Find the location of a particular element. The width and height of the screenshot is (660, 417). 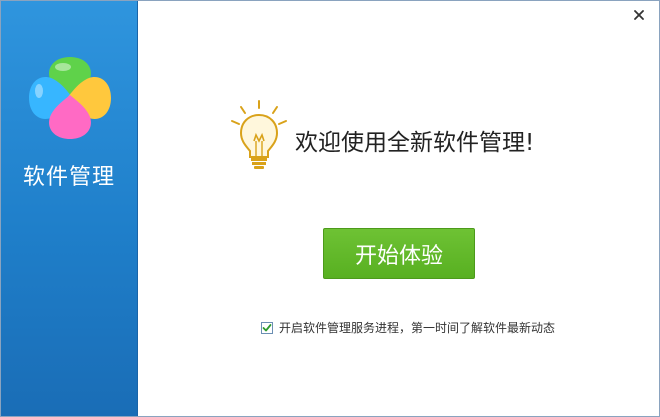

service-option: 开启软件管理服务进程，第一时间了解软件最新动态 is located at coordinates (408, 327).